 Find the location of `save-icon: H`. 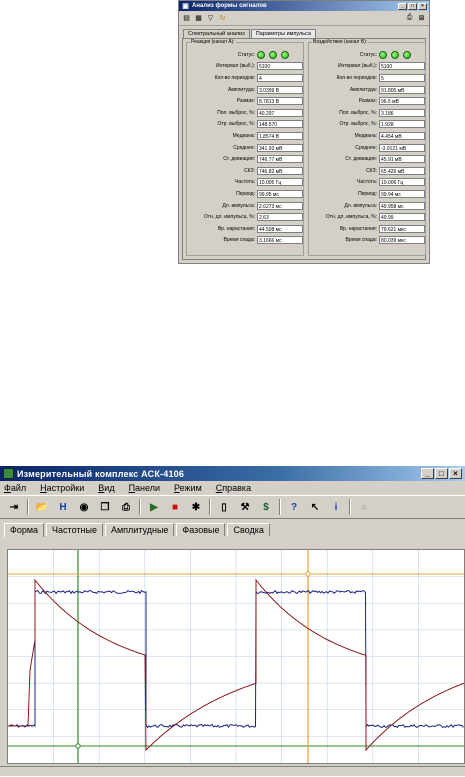

save-icon: H is located at coordinates (63, 507).